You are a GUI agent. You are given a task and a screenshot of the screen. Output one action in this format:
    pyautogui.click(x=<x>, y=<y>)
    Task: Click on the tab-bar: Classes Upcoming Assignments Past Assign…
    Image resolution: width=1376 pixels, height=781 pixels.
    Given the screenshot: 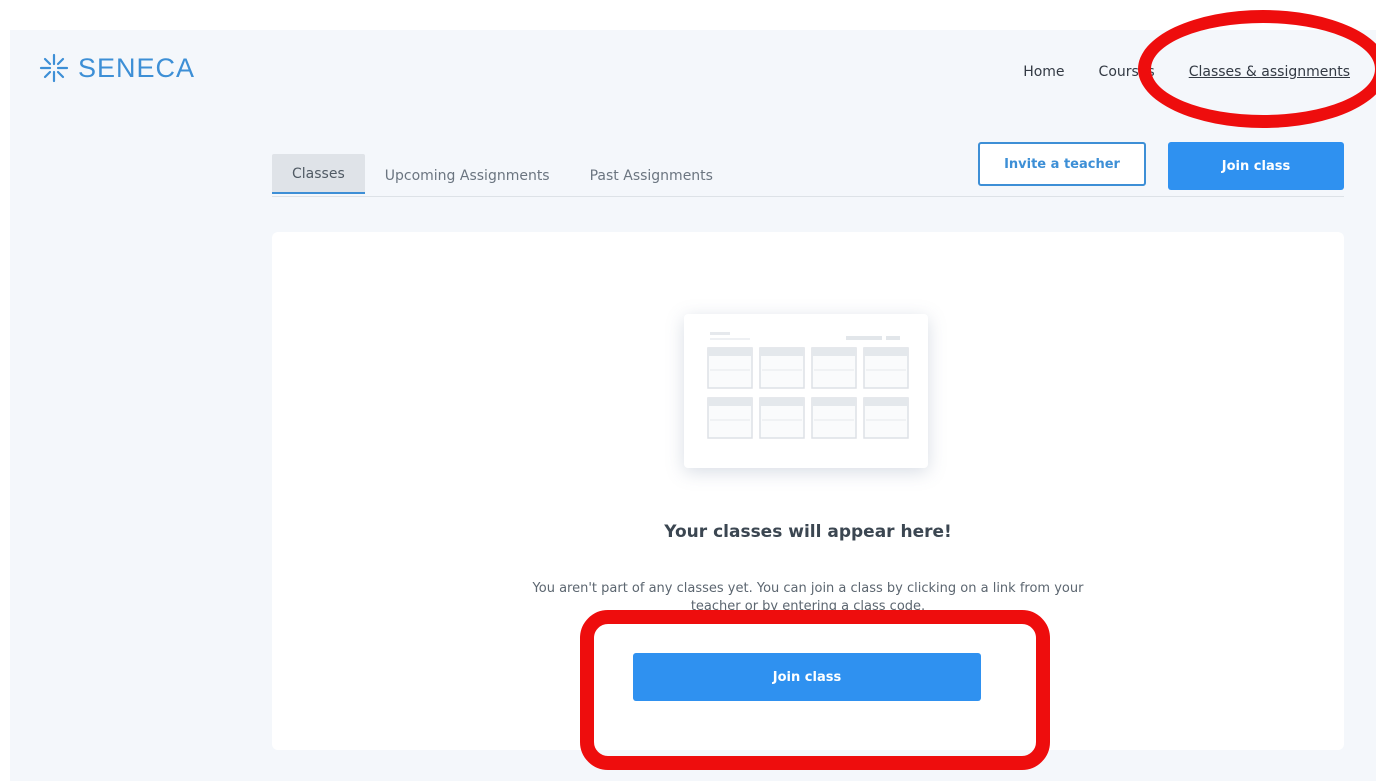 What is the action you would take?
    pyautogui.click(x=502, y=174)
    